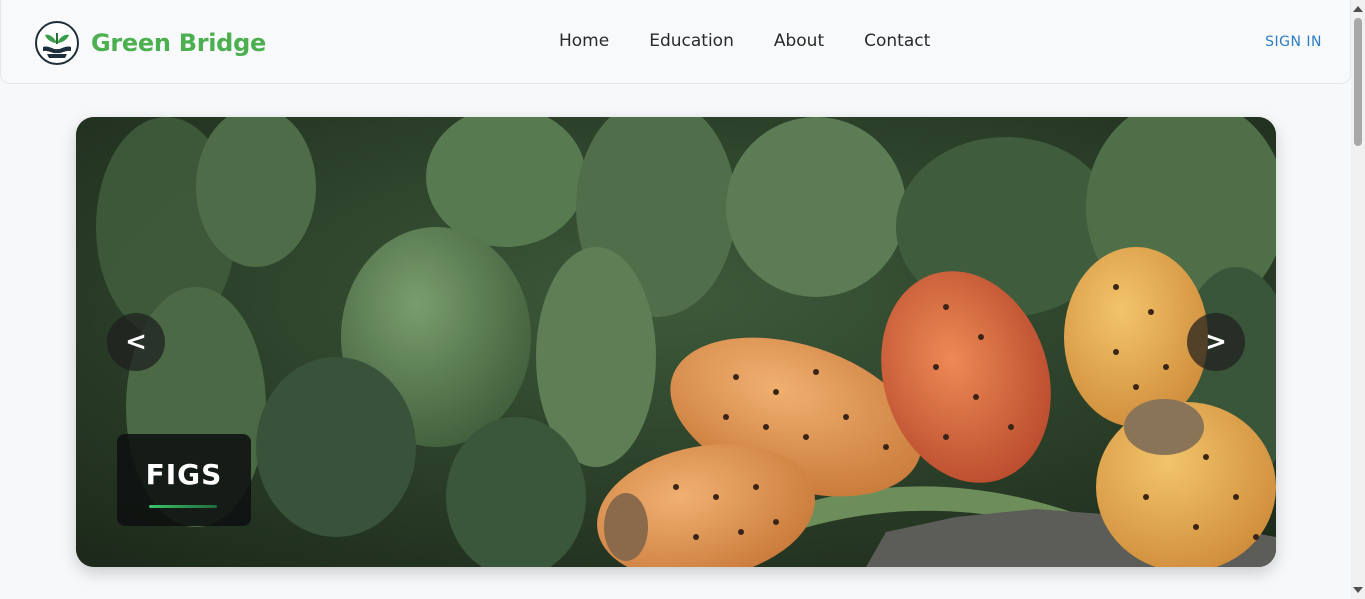 Image resolution: width=1365 pixels, height=599 pixels. I want to click on slide-caption: FIGS, so click(184, 480).